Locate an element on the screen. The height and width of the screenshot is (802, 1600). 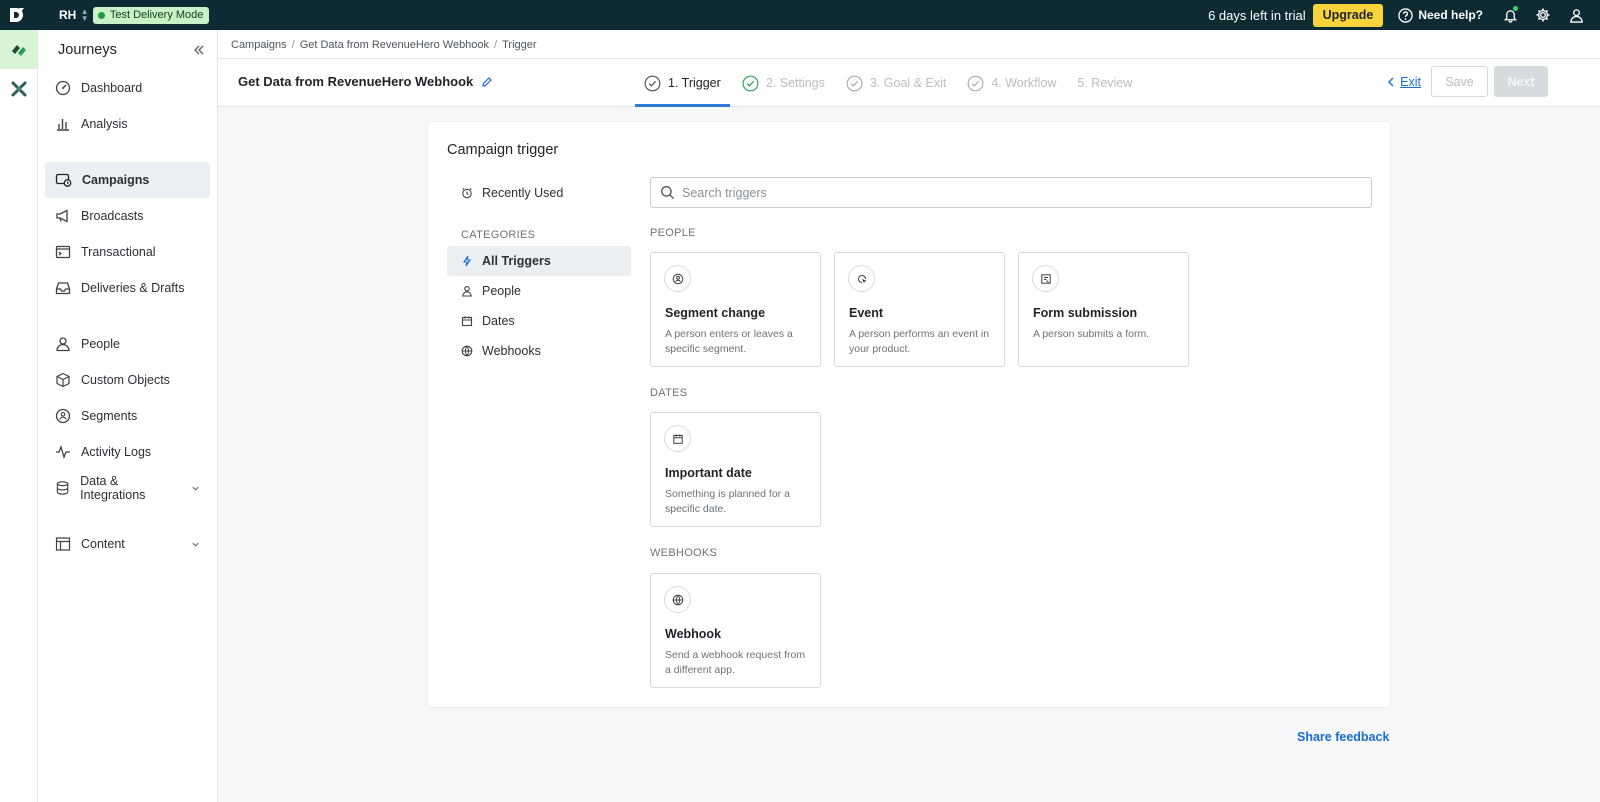
step-settings: 2. Settings is located at coordinates (783, 83).